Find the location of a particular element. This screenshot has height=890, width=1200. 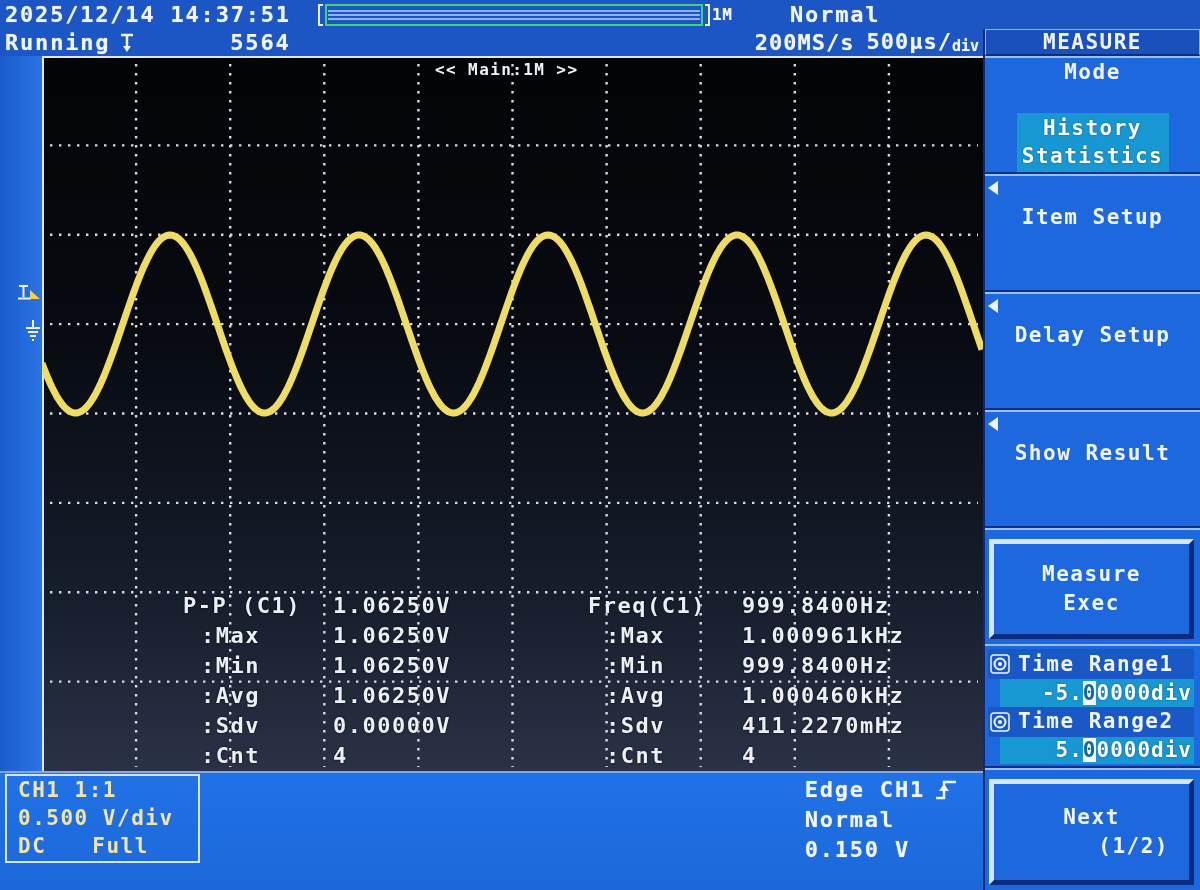

memory-window-label: << Main:1M >> is located at coordinates (507, 69).